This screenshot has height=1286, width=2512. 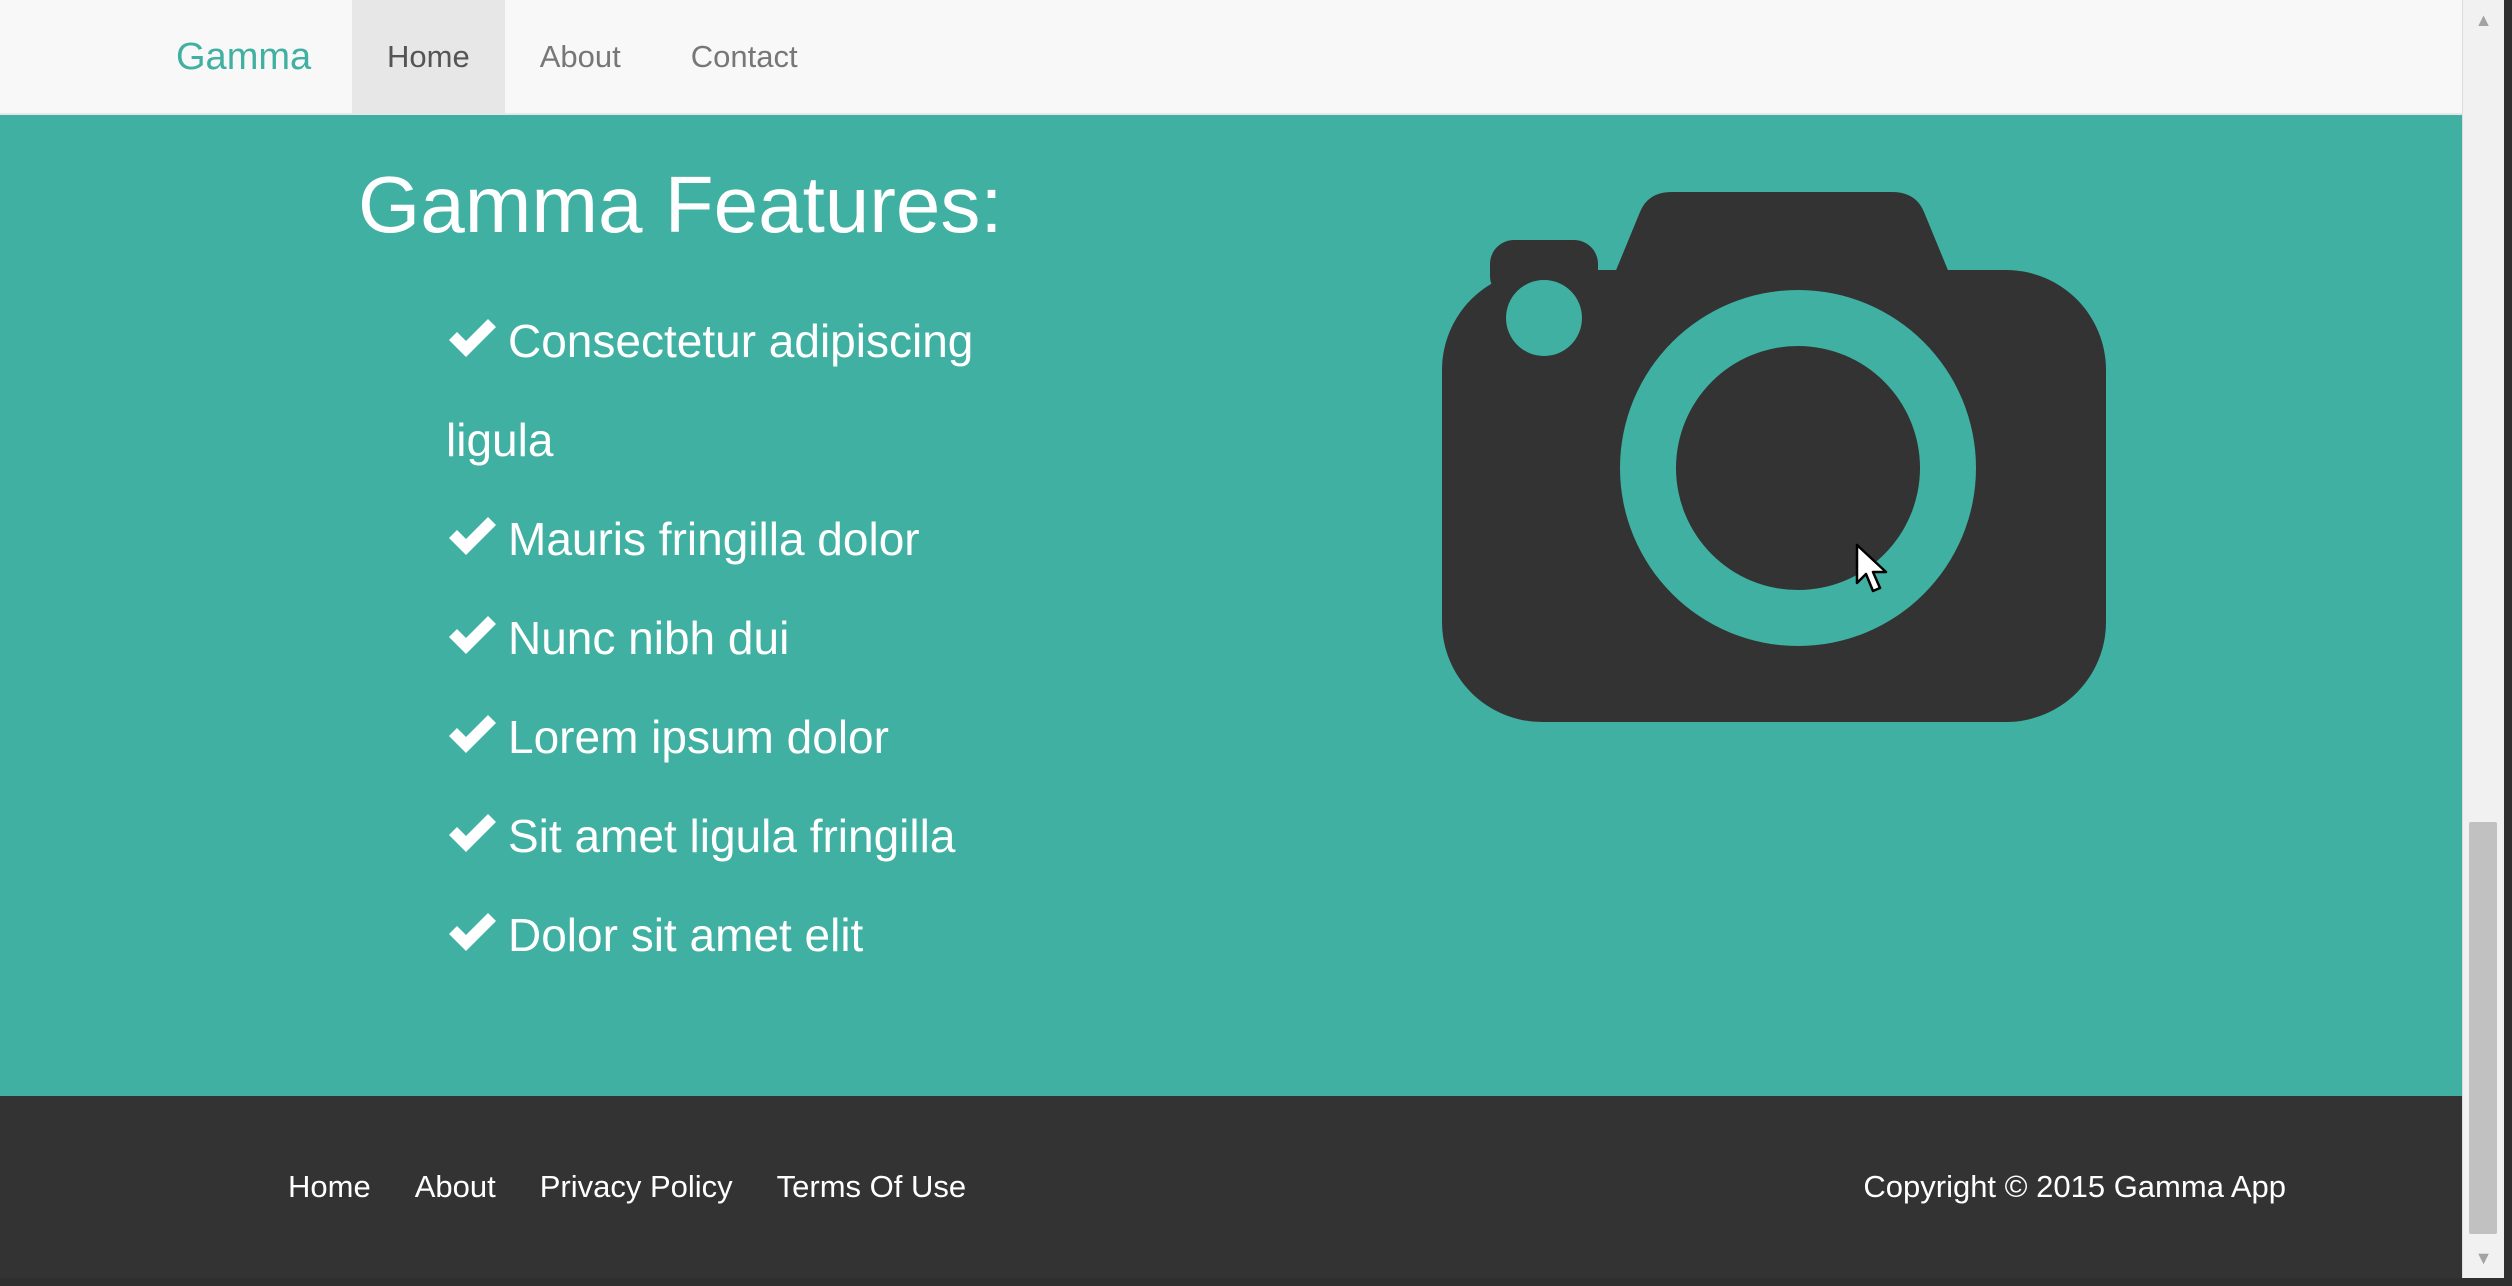 I want to click on feature-text: Nunc nibh dui, so click(x=649, y=638).